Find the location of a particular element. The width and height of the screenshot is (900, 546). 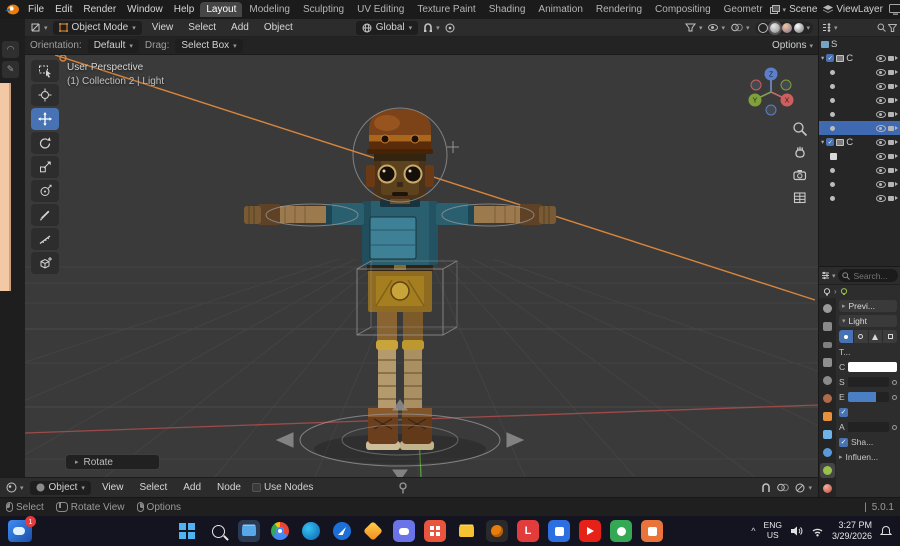

discord-button is located at coordinates (404, 531).